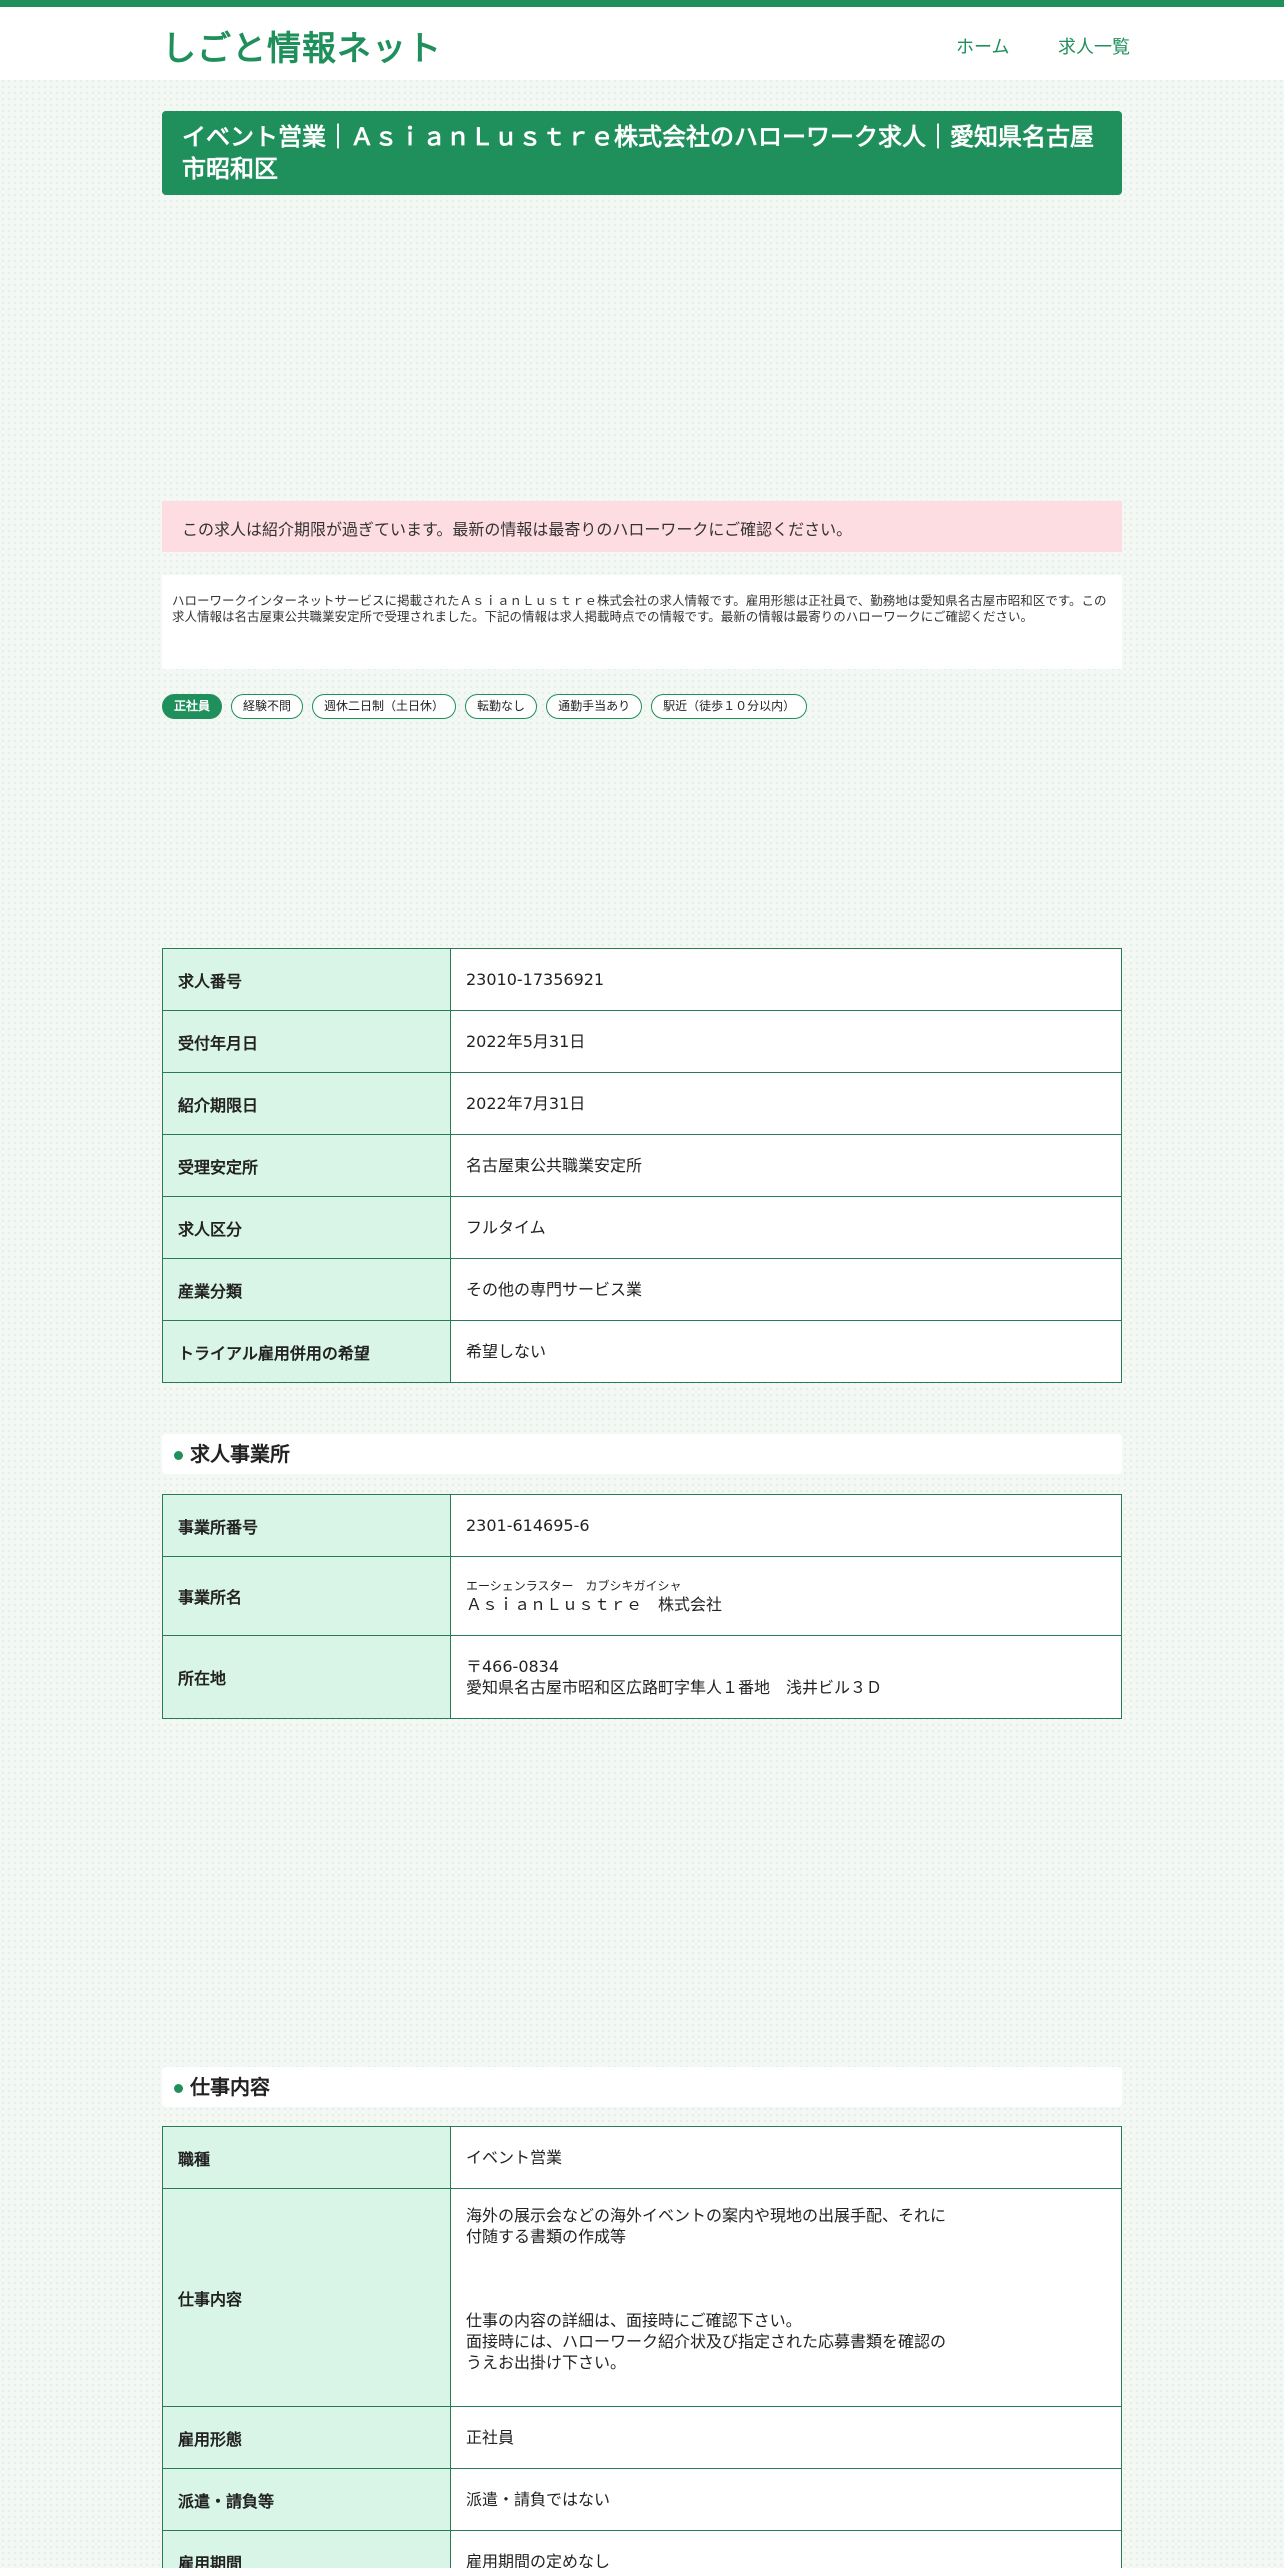 The height and width of the screenshot is (2568, 1284). Describe the element at coordinates (706, 2341) in the screenshot. I see `job-content-line: 面接時には、ハローワーク紹介状及び指定された応募書類を確認の` at that location.